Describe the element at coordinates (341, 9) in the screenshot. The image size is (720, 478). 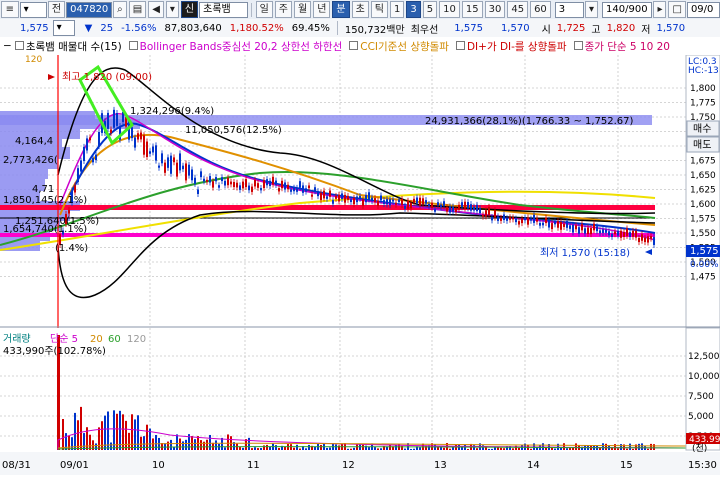
I see `period-minute-button: 분` at that location.